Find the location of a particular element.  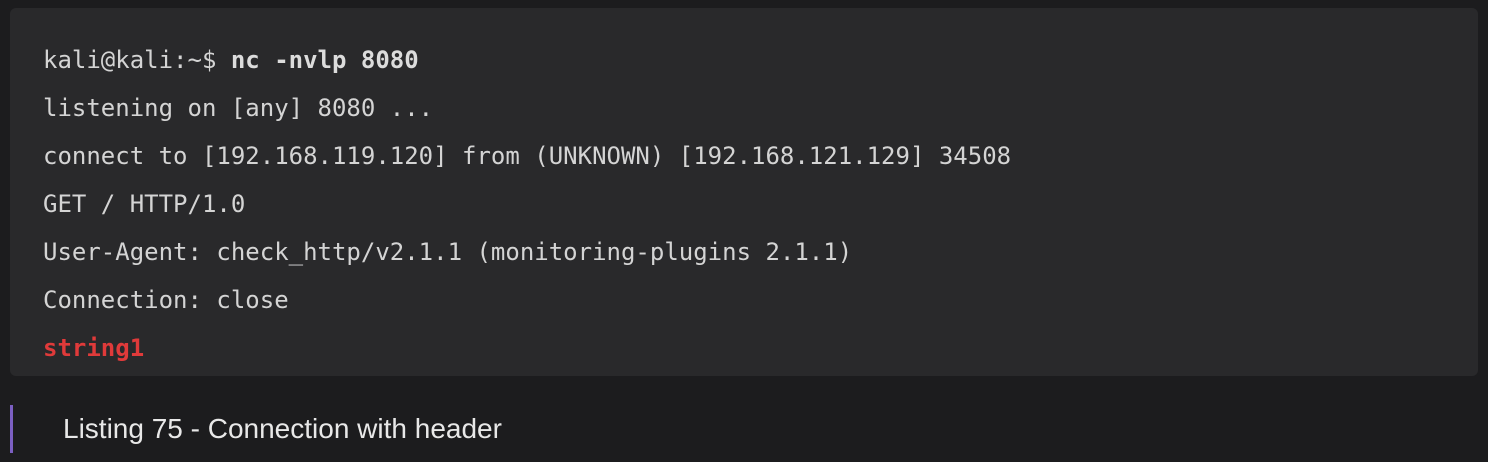

command-text: nc -nvlp 8080 is located at coordinates (324, 60).